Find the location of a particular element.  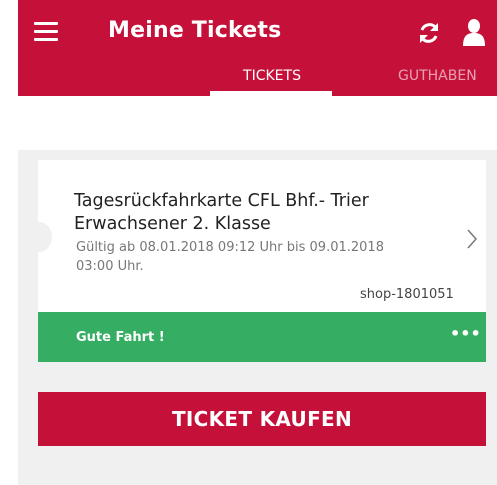

page-title: Meine Tickets is located at coordinates (195, 30).